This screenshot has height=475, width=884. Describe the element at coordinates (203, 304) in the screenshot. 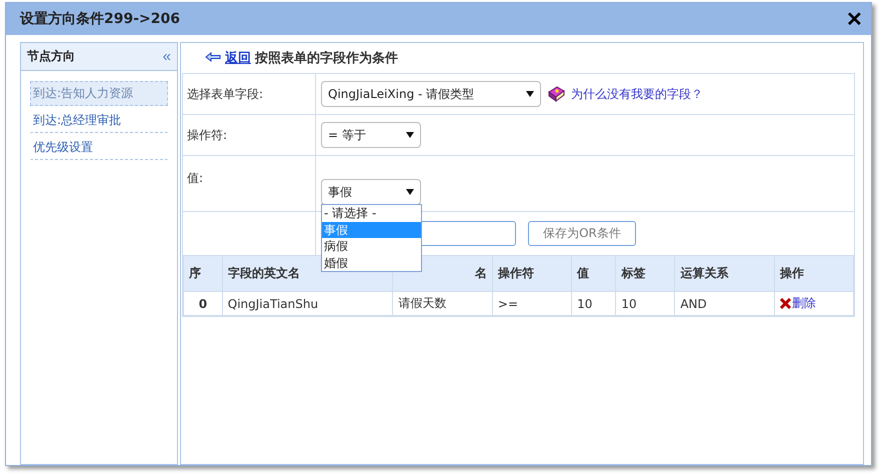

I see `table-cell: 0` at that location.